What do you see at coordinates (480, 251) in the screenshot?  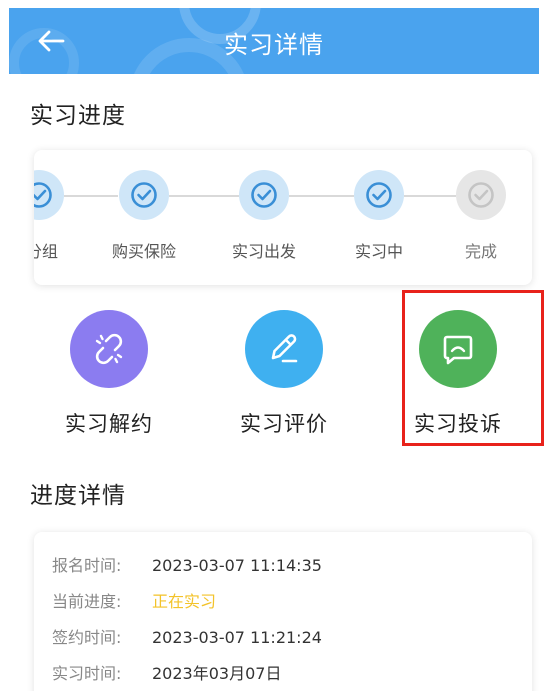 I see `step-label: 完成` at bounding box center [480, 251].